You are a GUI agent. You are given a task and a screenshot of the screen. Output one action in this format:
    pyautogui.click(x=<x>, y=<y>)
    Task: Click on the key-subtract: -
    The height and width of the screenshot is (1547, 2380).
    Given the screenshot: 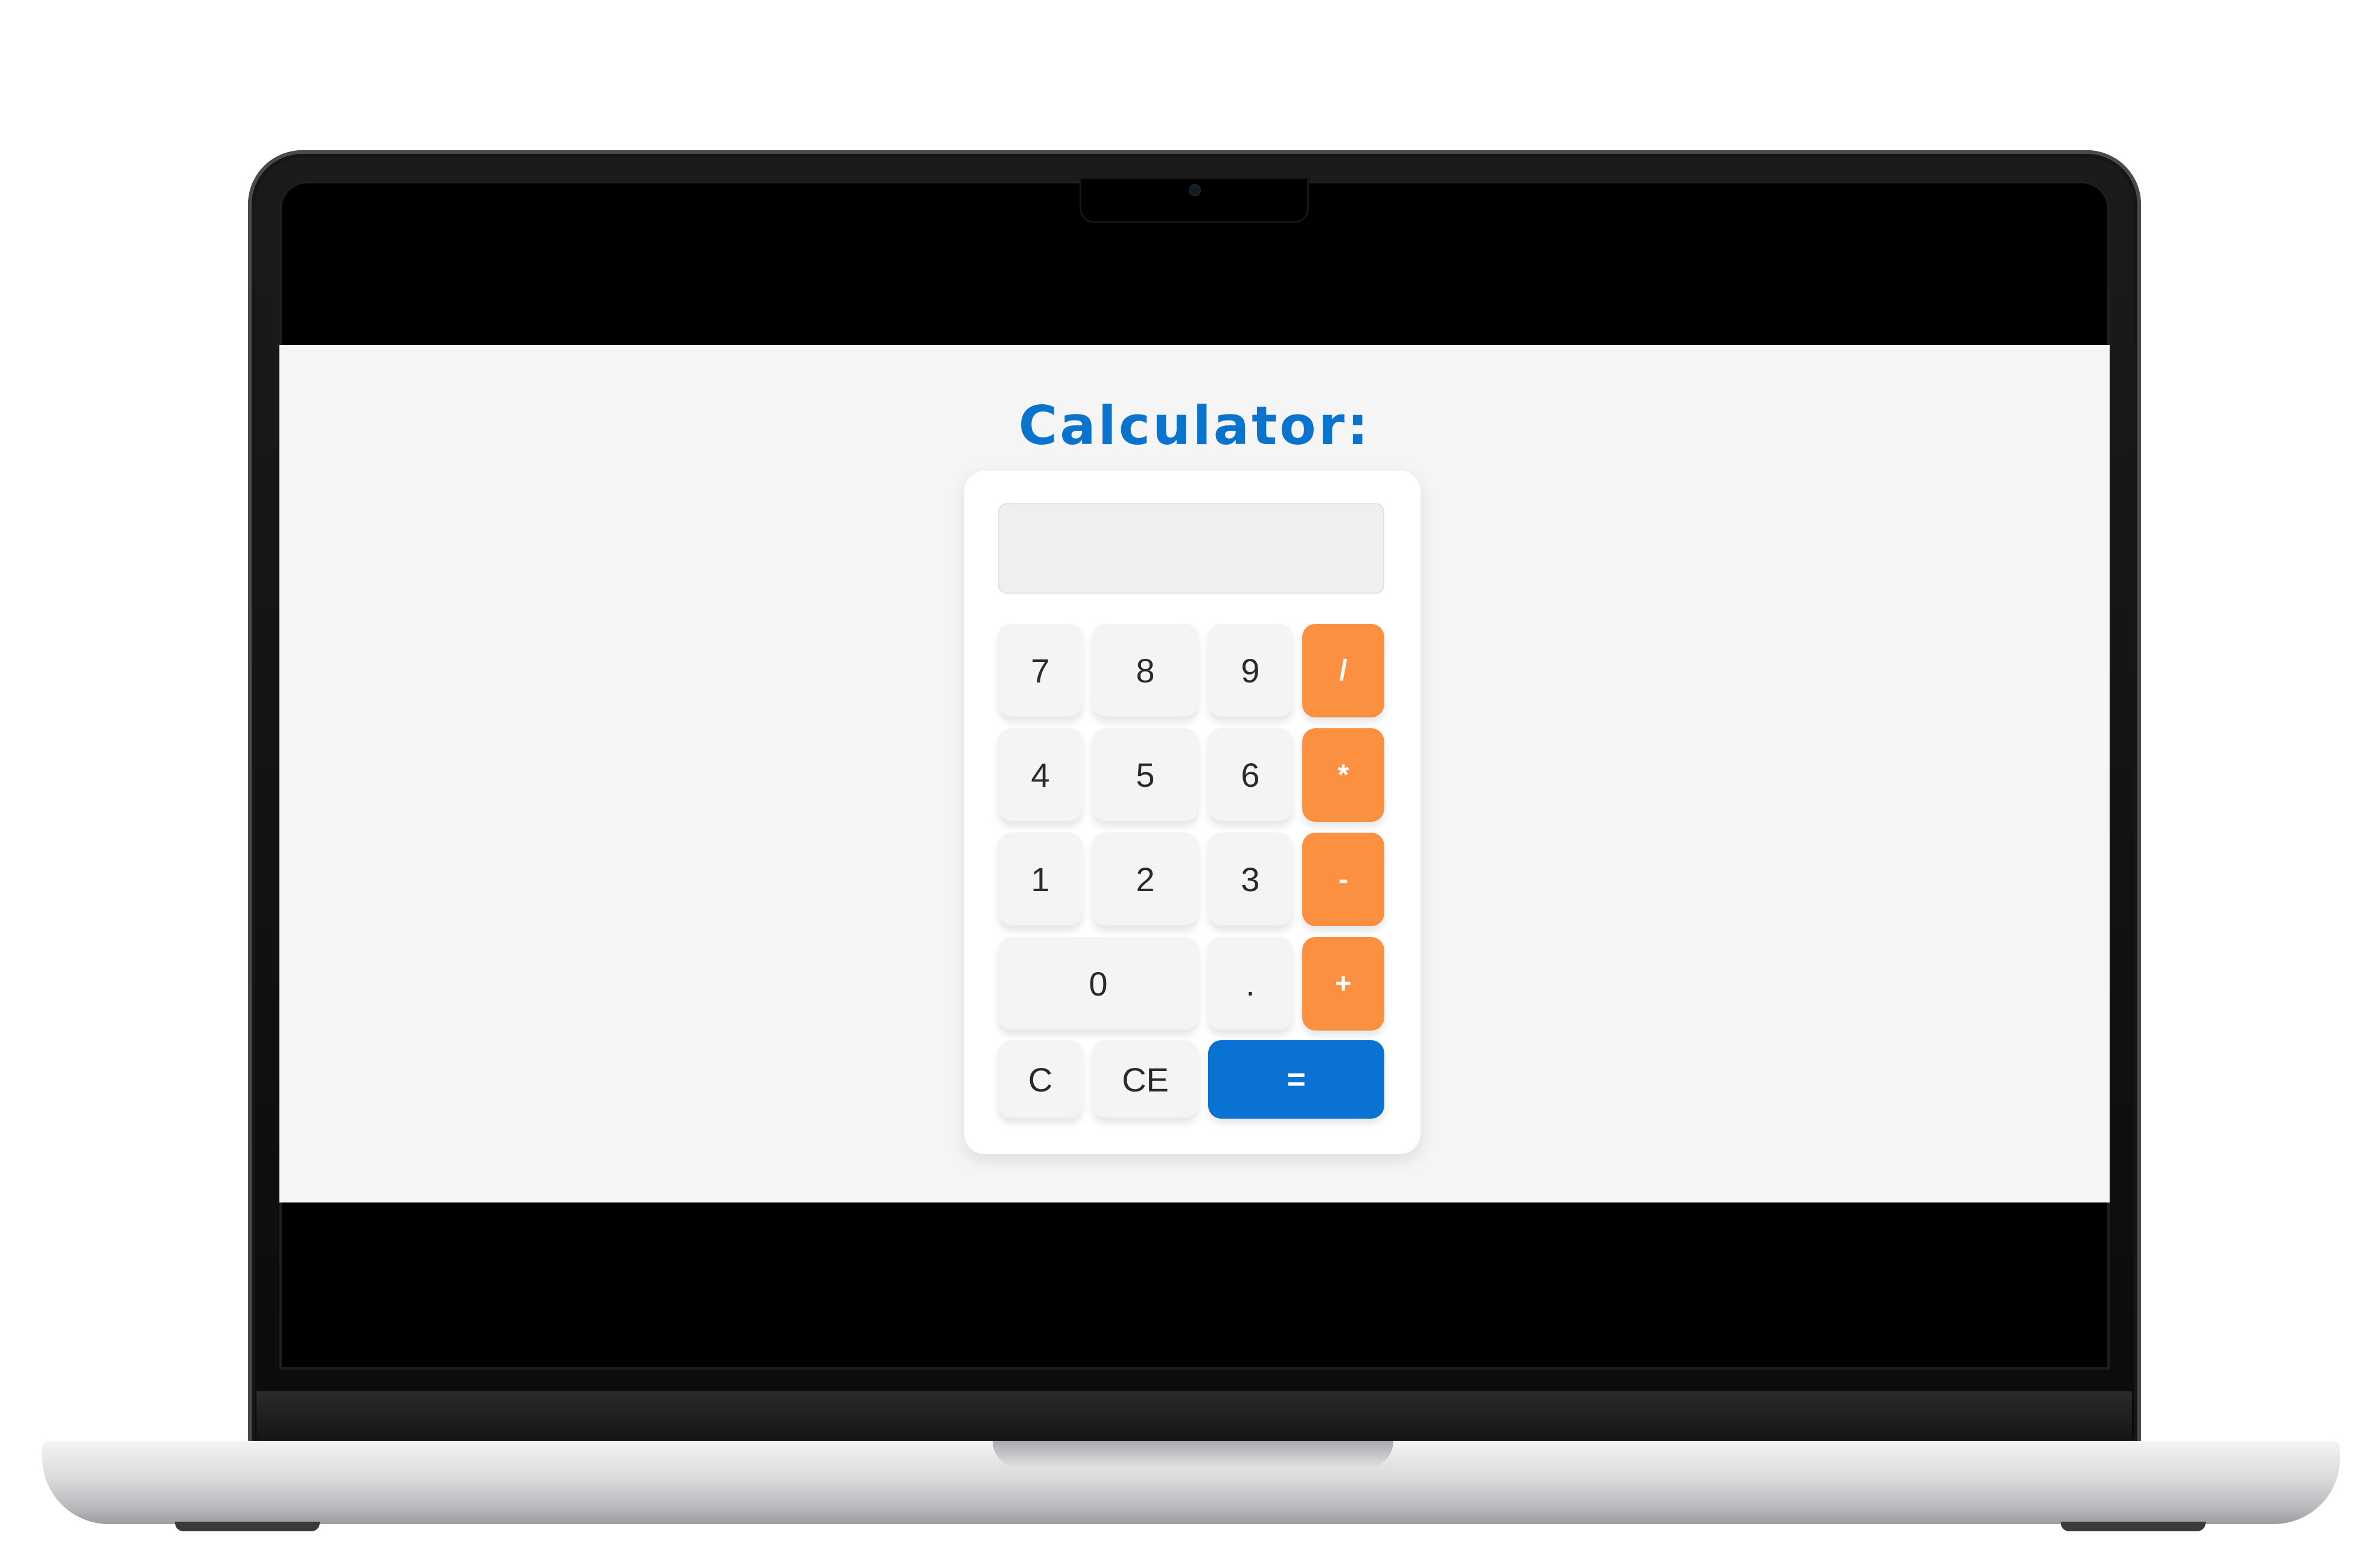 What is the action you would take?
    pyautogui.click(x=1343, y=880)
    